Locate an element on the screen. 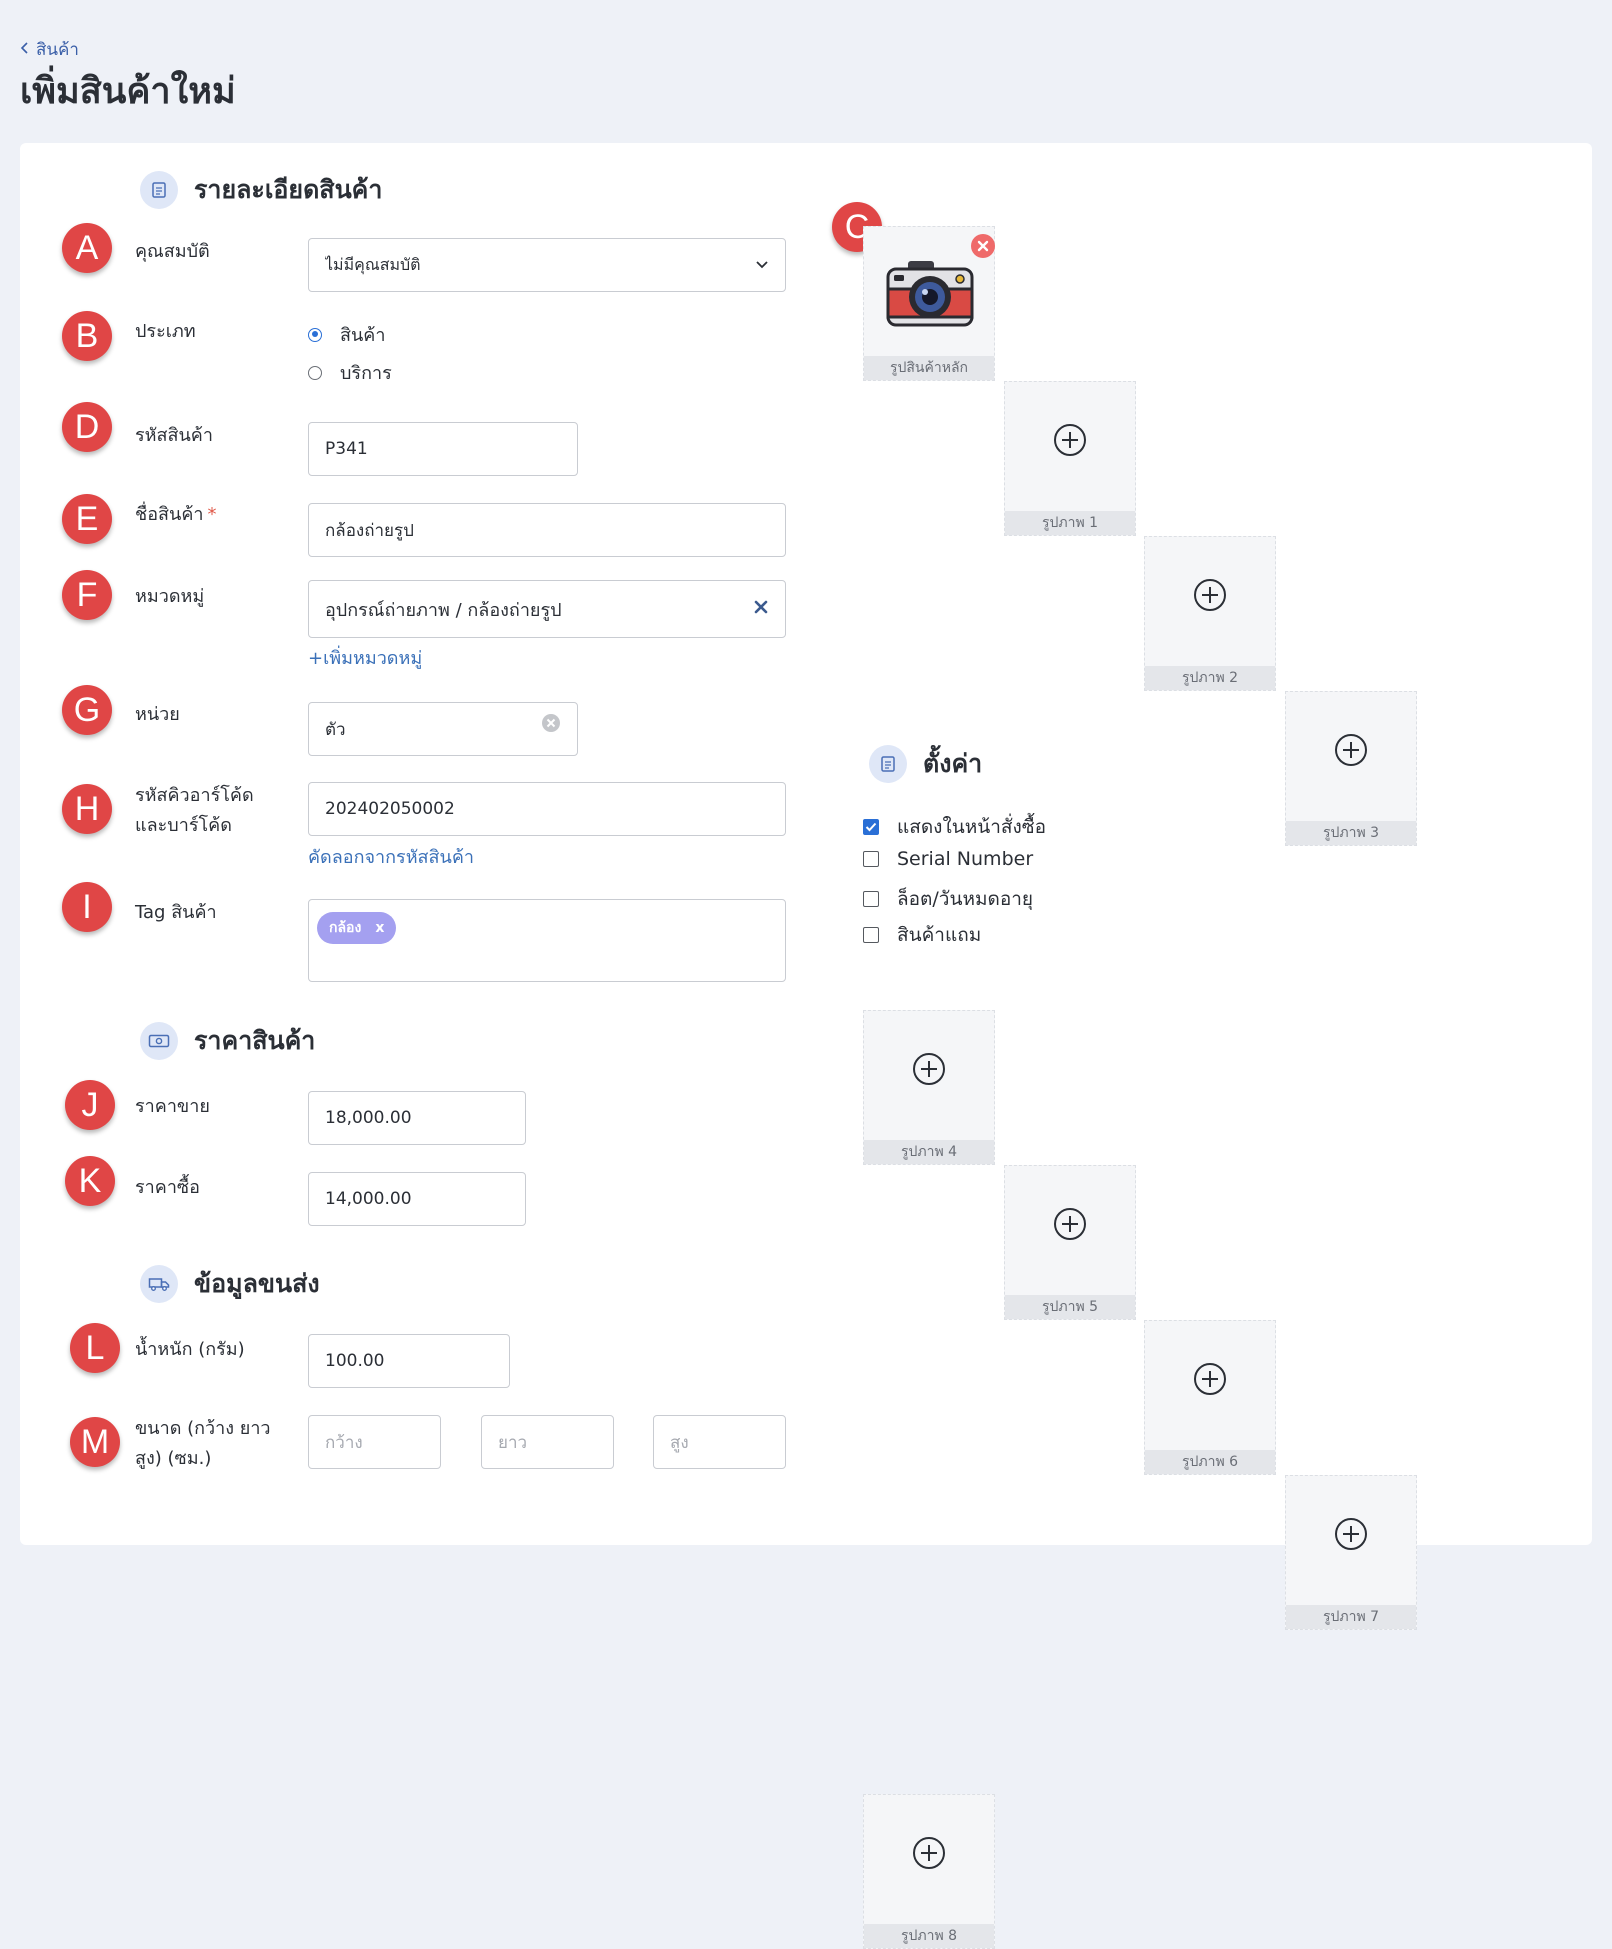 This screenshot has width=1612, height=1949. type-option-product: สินค้า is located at coordinates (346, 334).